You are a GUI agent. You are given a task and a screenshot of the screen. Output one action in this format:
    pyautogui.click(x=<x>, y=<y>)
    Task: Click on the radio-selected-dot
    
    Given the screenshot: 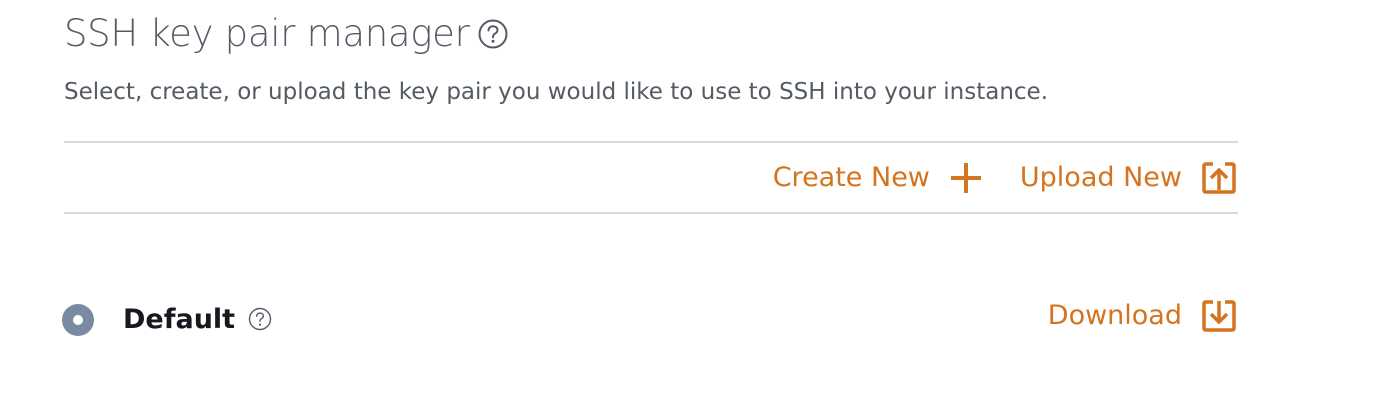 What is the action you would take?
    pyautogui.click(x=78, y=320)
    